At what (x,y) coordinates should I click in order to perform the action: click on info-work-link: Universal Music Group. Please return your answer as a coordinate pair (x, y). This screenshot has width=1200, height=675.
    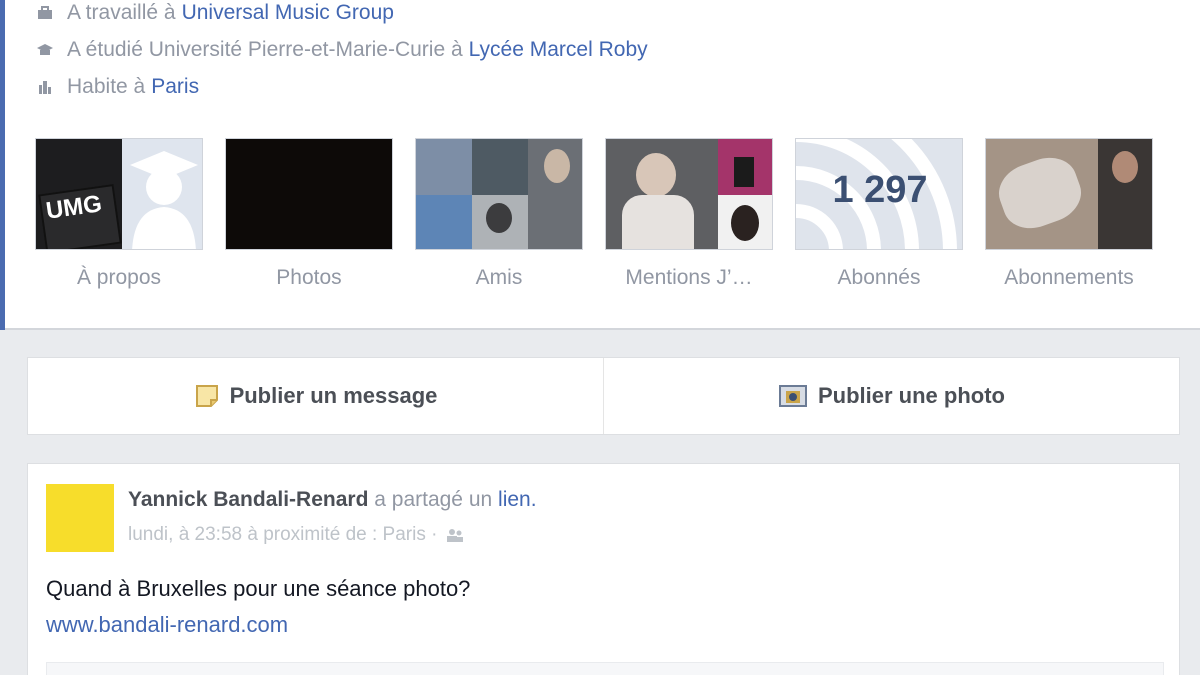
    Looking at the image, I should click on (288, 13).